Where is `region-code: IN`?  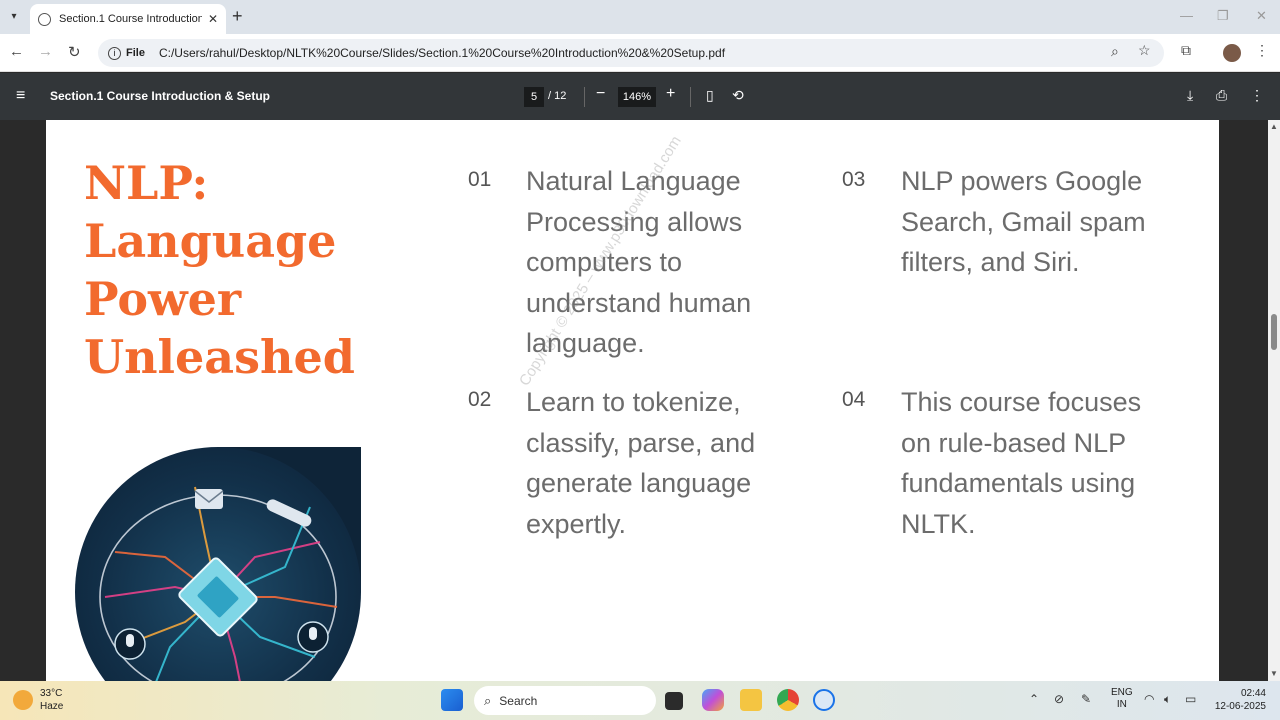 region-code: IN is located at coordinates (1121, 704).